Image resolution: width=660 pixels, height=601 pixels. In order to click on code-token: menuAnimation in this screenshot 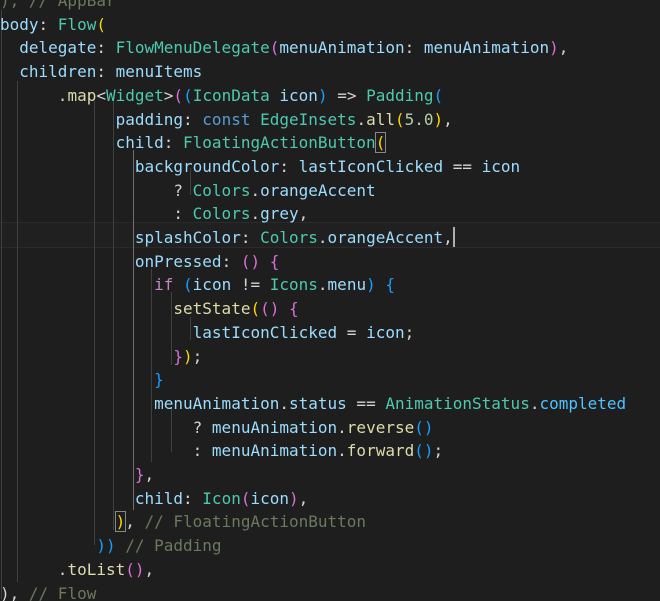, I will do `click(274, 451)`.